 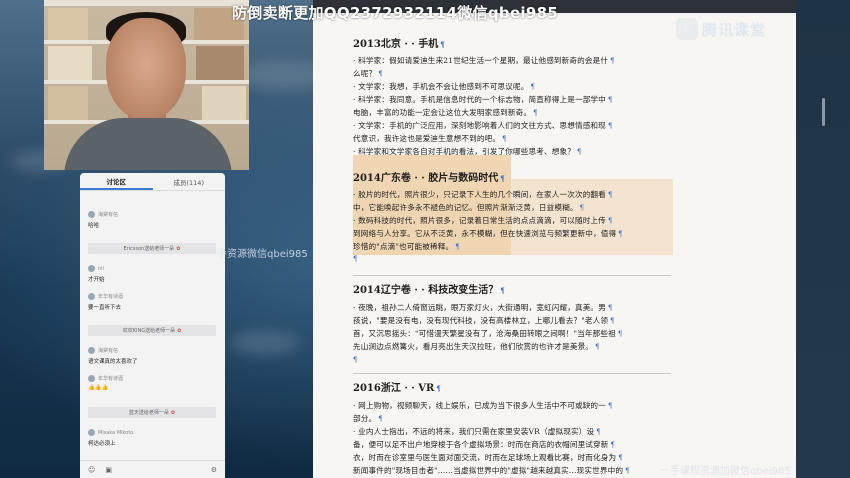 I want to click on doc-line: 到网络与人分享。它从不泛黄，永不模糊，但在快速浏览与频繁更新中，值得 ¶, so click(x=488, y=233).